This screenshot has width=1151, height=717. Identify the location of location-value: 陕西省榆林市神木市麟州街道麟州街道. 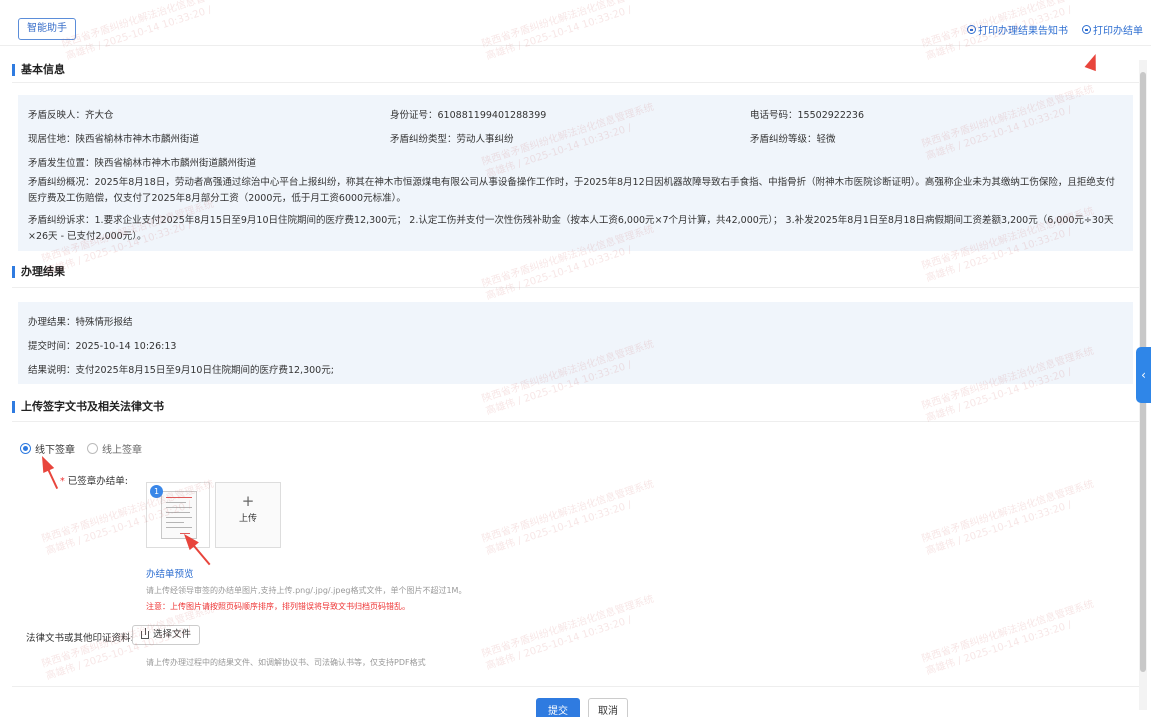
(175, 163).